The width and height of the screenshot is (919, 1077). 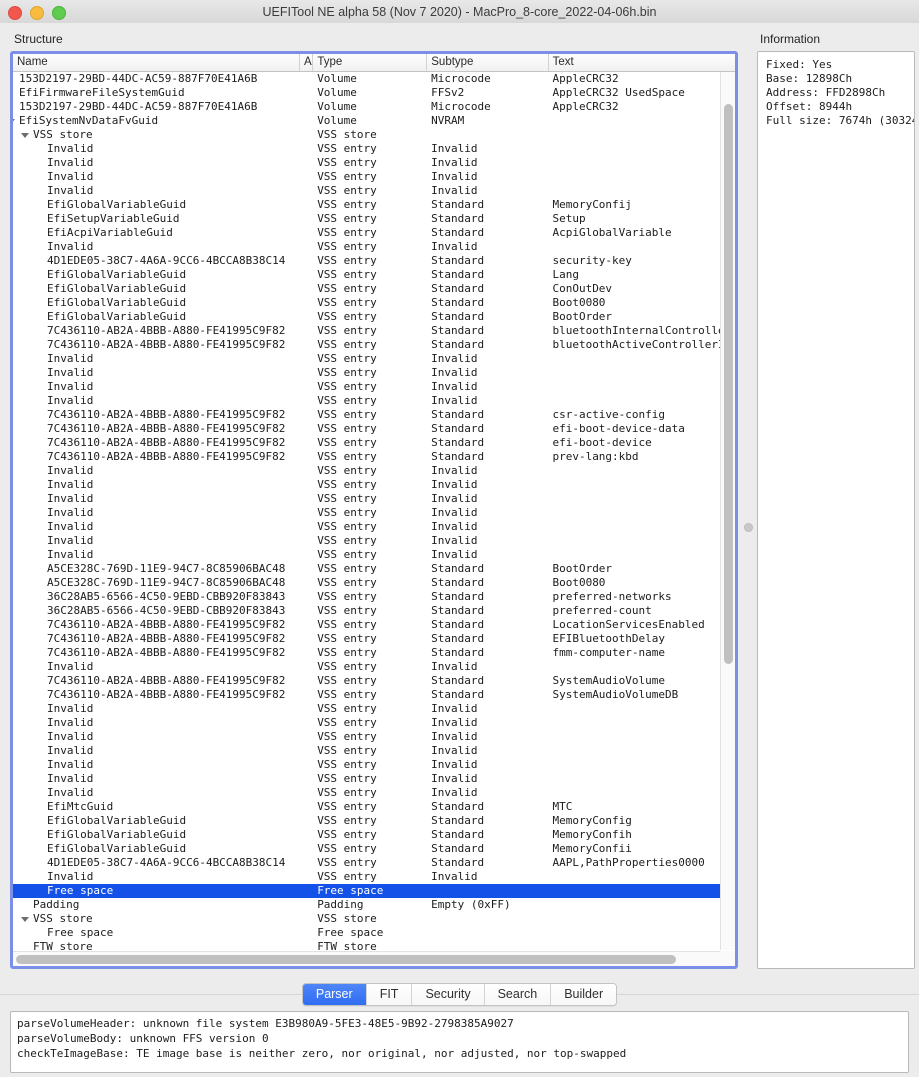 What do you see at coordinates (374, 807) in the screenshot?
I see `tree-row: EfiMtcGuid VSS entry Standard MTC` at bounding box center [374, 807].